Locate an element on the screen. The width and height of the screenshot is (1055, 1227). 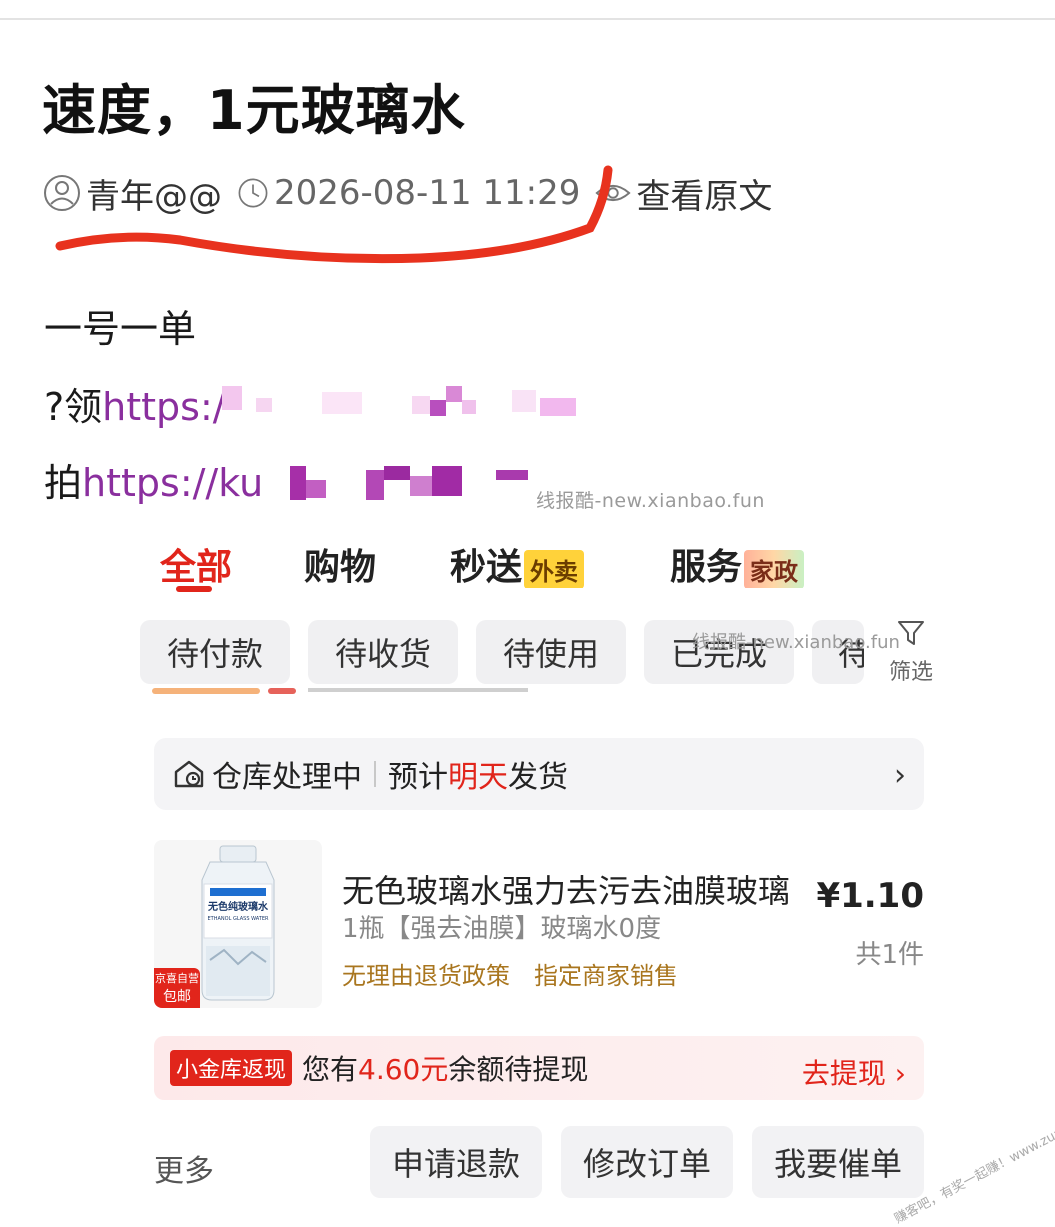
divider is located at coordinates (375, 774).